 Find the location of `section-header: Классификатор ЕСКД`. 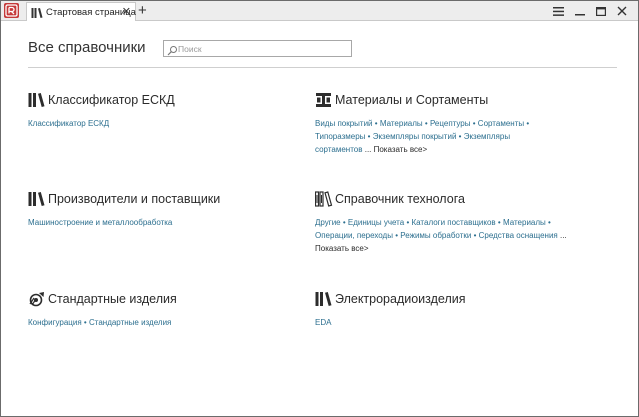

section-header: Классификатор ЕСКД is located at coordinates (163, 101).